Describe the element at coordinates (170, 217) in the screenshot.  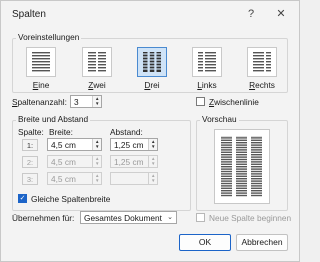
I see `chevron-down-icon: ⌄` at that location.